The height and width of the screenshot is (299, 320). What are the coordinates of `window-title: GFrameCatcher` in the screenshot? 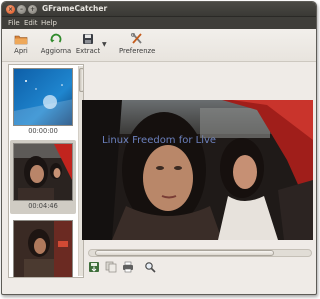 It's located at (75, 8).